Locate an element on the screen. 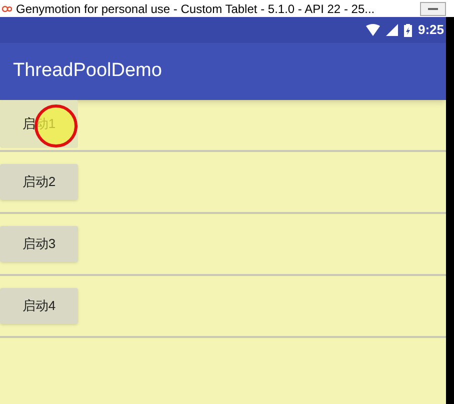 Image resolution: width=454 pixels, height=404 pixels. app-icon is located at coordinates (7, 8).